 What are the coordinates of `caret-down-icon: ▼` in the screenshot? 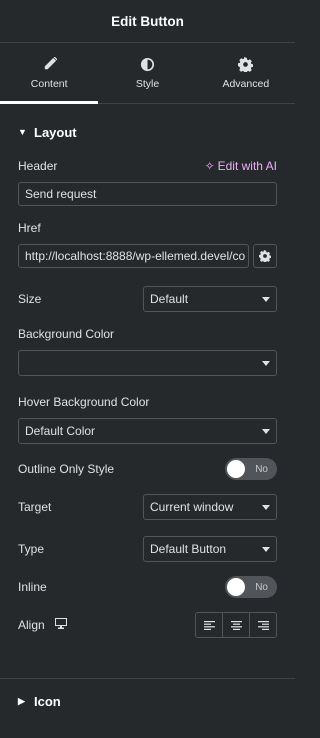 It's located at (22, 132).